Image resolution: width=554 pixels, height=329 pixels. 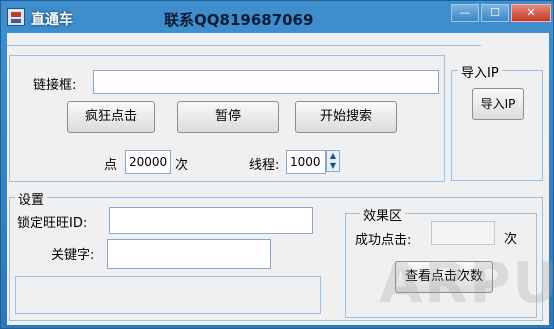 I want to click on start-search-button: 开始搜索, so click(x=346, y=117).